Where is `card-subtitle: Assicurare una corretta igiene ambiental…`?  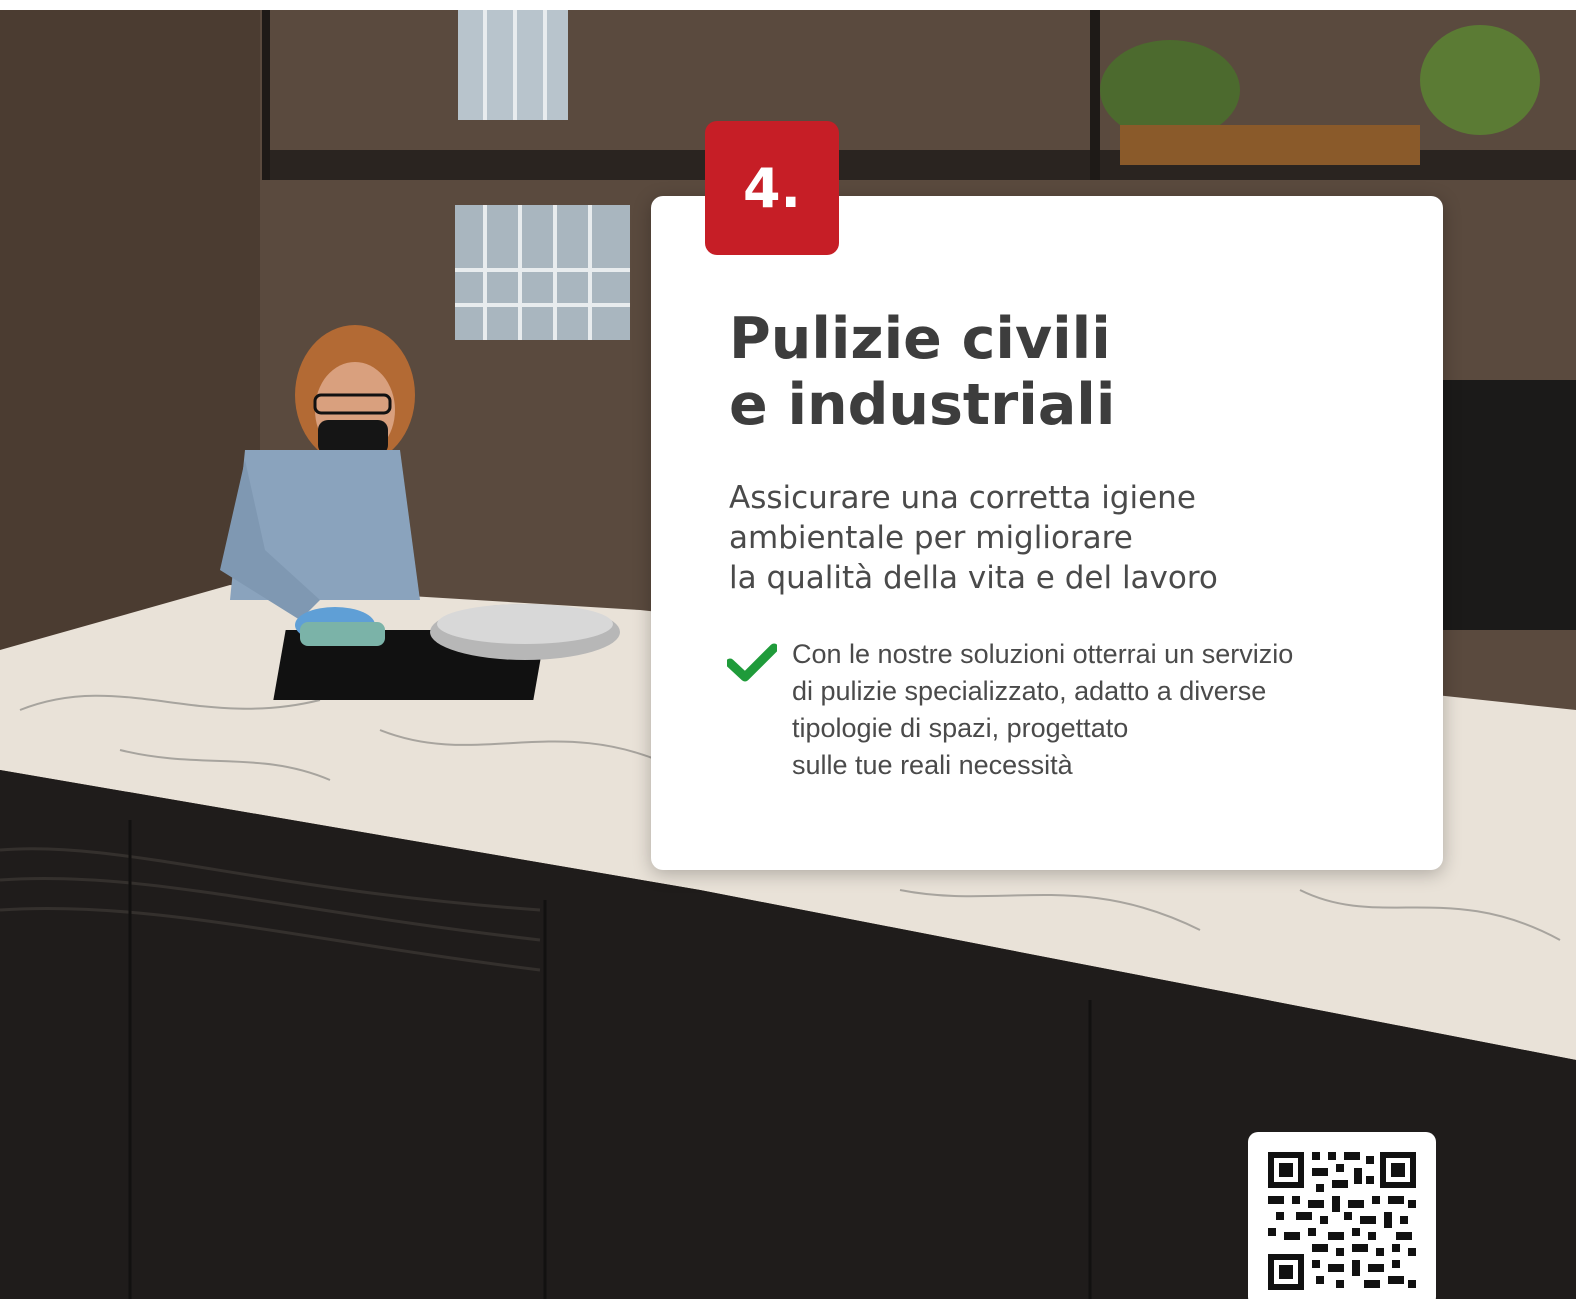 card-subtitle: Assicurare una corretta igiene ambiental… is located at coordinates (973, 538).